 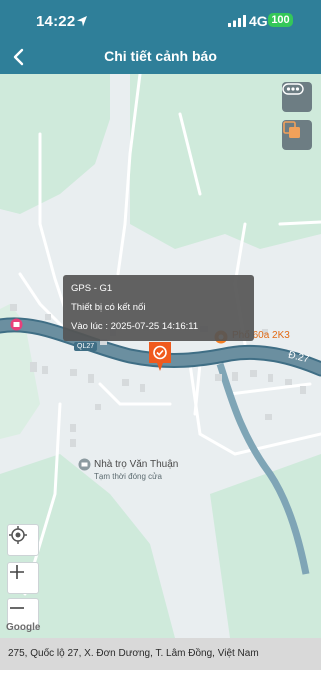 I want to click on map-layers-button, so click(x=297, y=135).